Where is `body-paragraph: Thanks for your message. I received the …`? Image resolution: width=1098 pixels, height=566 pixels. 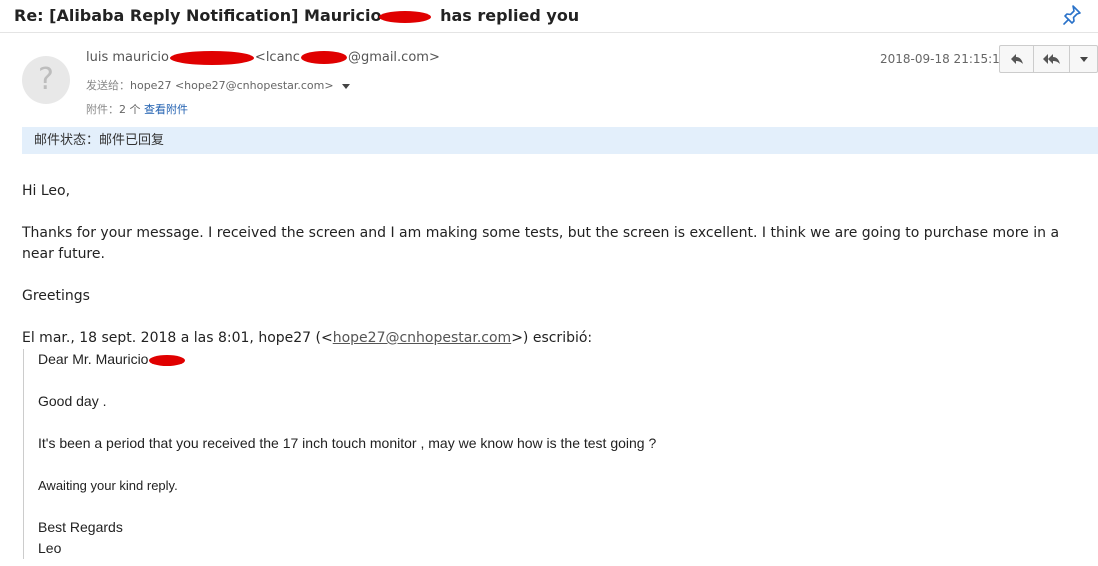 body-paragraph: Thanks for your message. I received the … is located at coordinates (541, 243).